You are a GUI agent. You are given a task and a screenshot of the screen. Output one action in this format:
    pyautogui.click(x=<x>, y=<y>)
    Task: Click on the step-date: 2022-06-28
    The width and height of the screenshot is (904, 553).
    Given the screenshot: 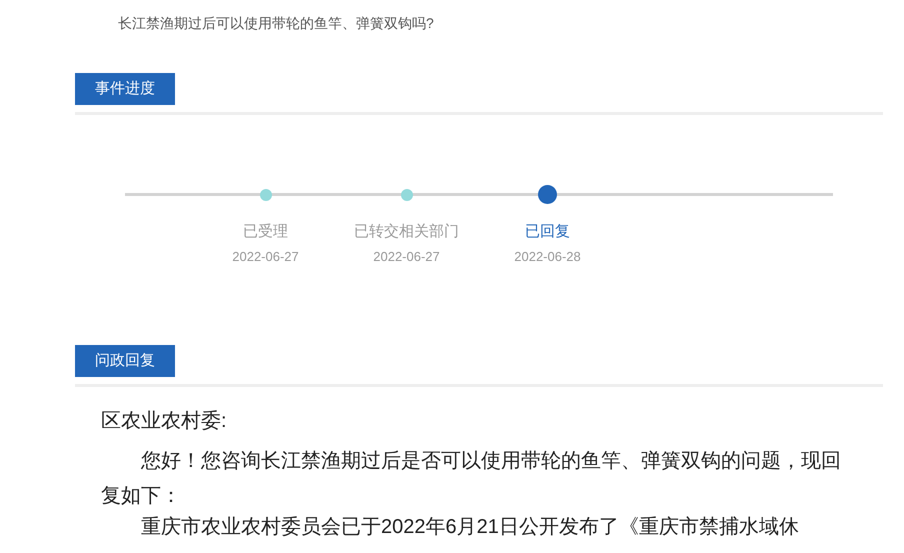 What is the action you would take?
    pyautogui.click(x=547, y=257)
    